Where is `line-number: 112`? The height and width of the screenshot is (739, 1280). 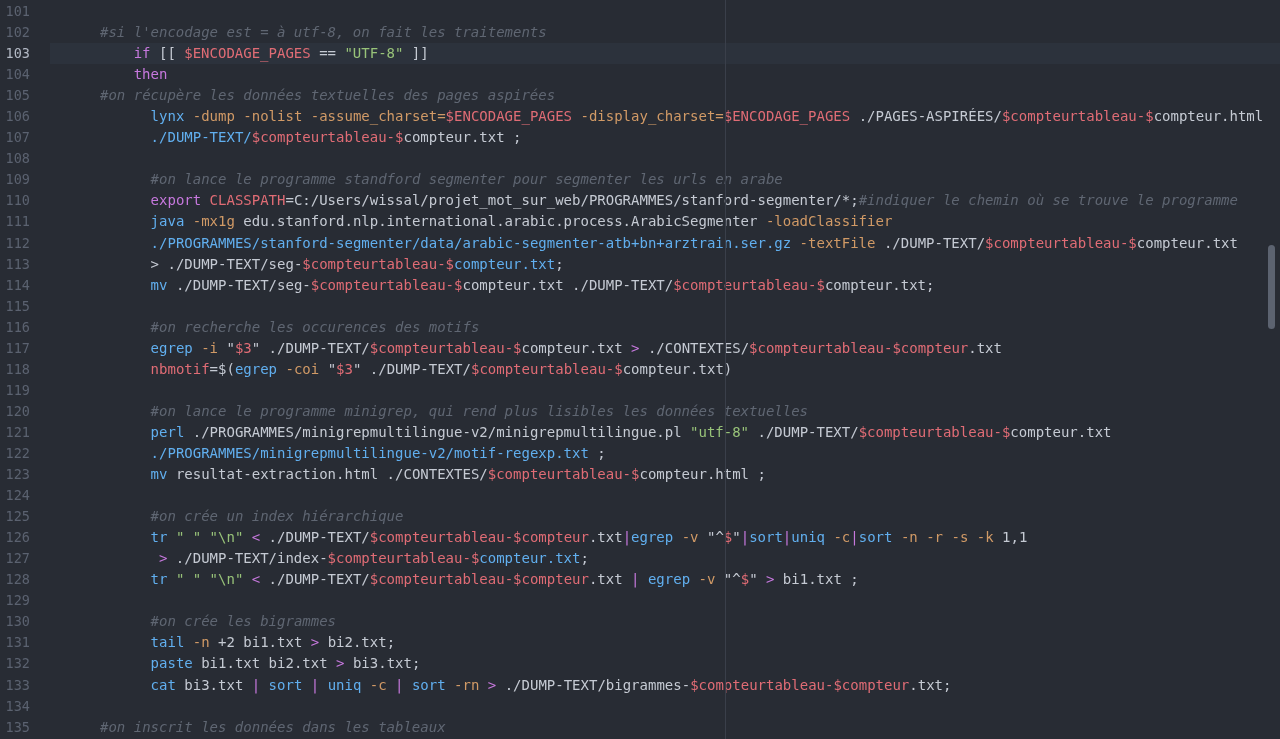 line-number: 112 is located at coordinates (17, 242).